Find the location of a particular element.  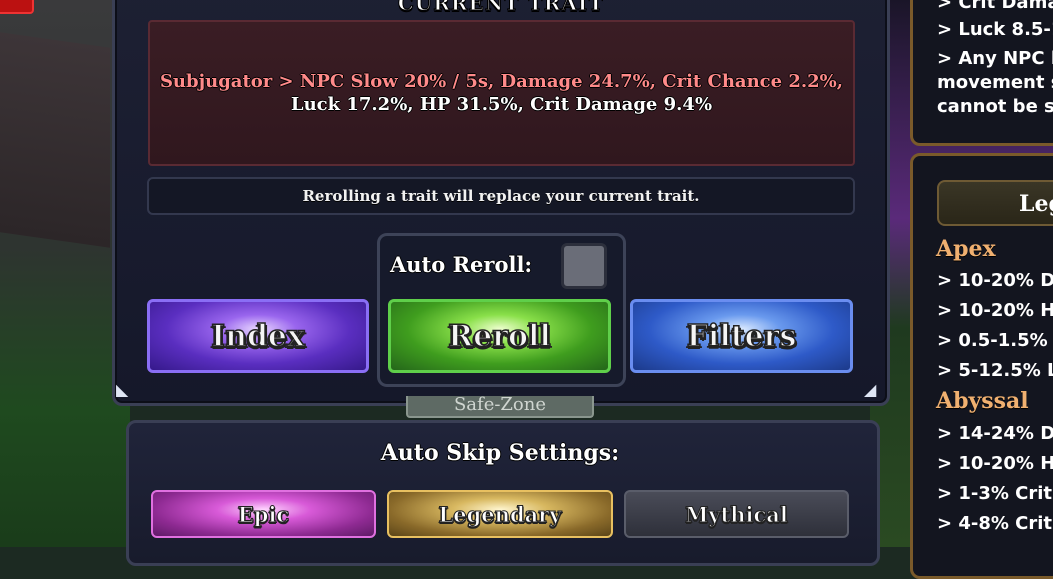

corner-bottom-right-icon: ◢ is located at coordinates (870, 389).